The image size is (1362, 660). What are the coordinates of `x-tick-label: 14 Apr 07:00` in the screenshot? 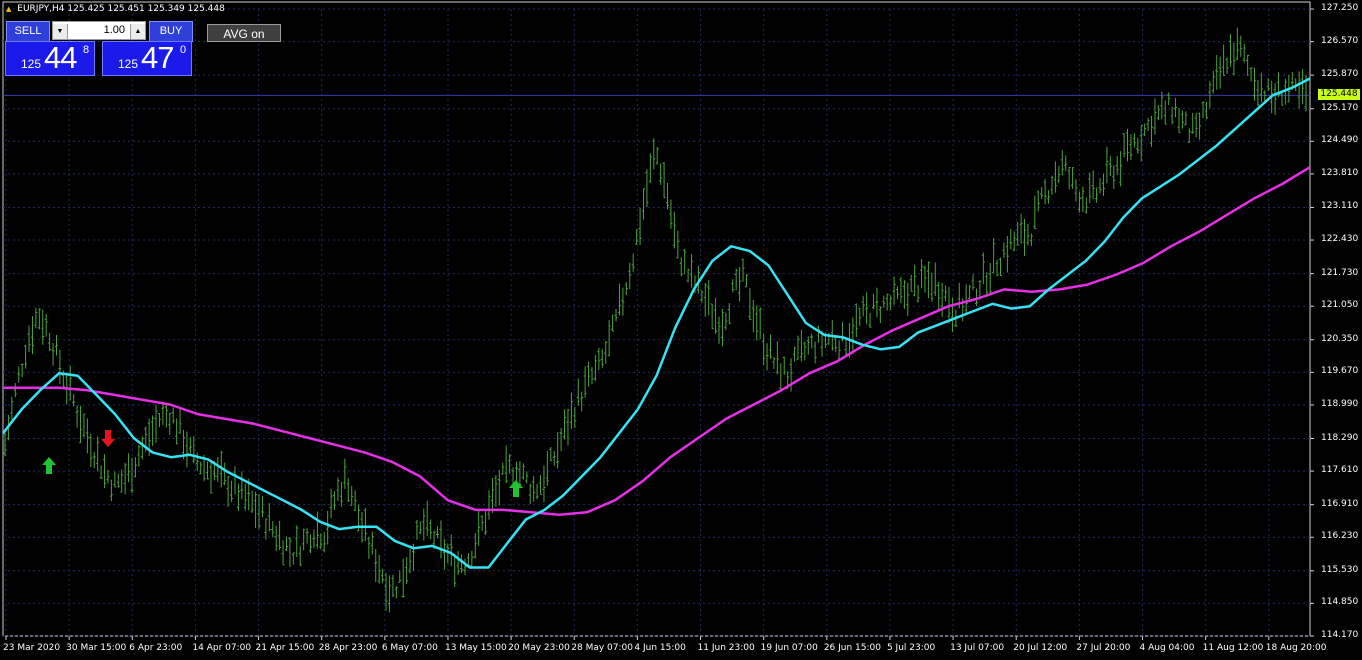 It's located at (222, 648).